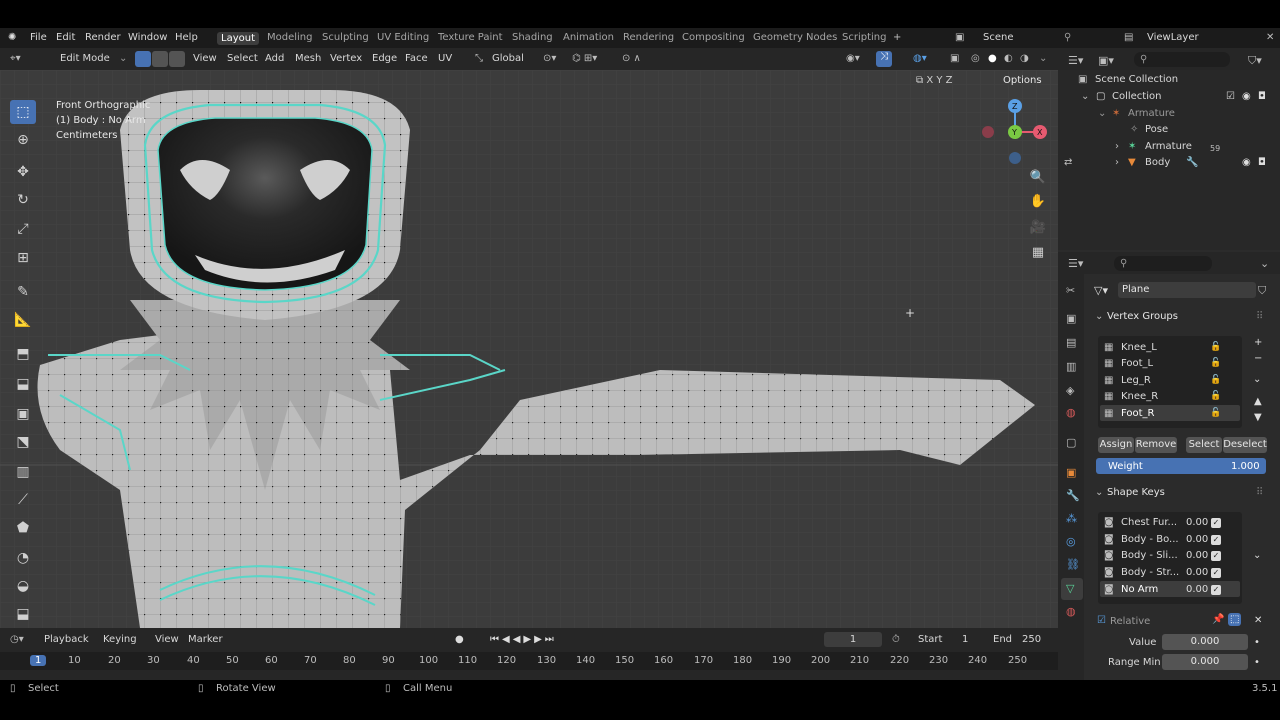  I want to click on tab-compositing: Compositing, so click(713, 37).